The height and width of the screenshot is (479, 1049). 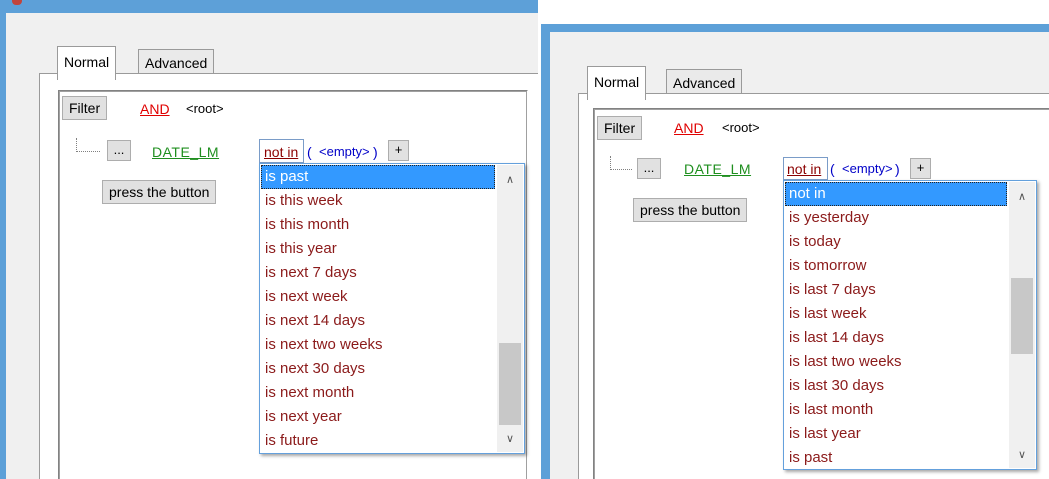 What do you see at coordinates (896, 386) in the screenshot?
I see `list-item: is last 30 days` at bounding box center [896, 386].